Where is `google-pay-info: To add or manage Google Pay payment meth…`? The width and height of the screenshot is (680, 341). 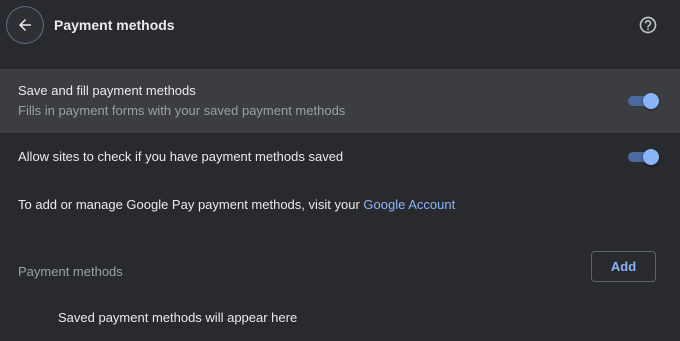 google-pay-info: To add or manage Google Pay payment meth… is located at coordinates (236, 204).